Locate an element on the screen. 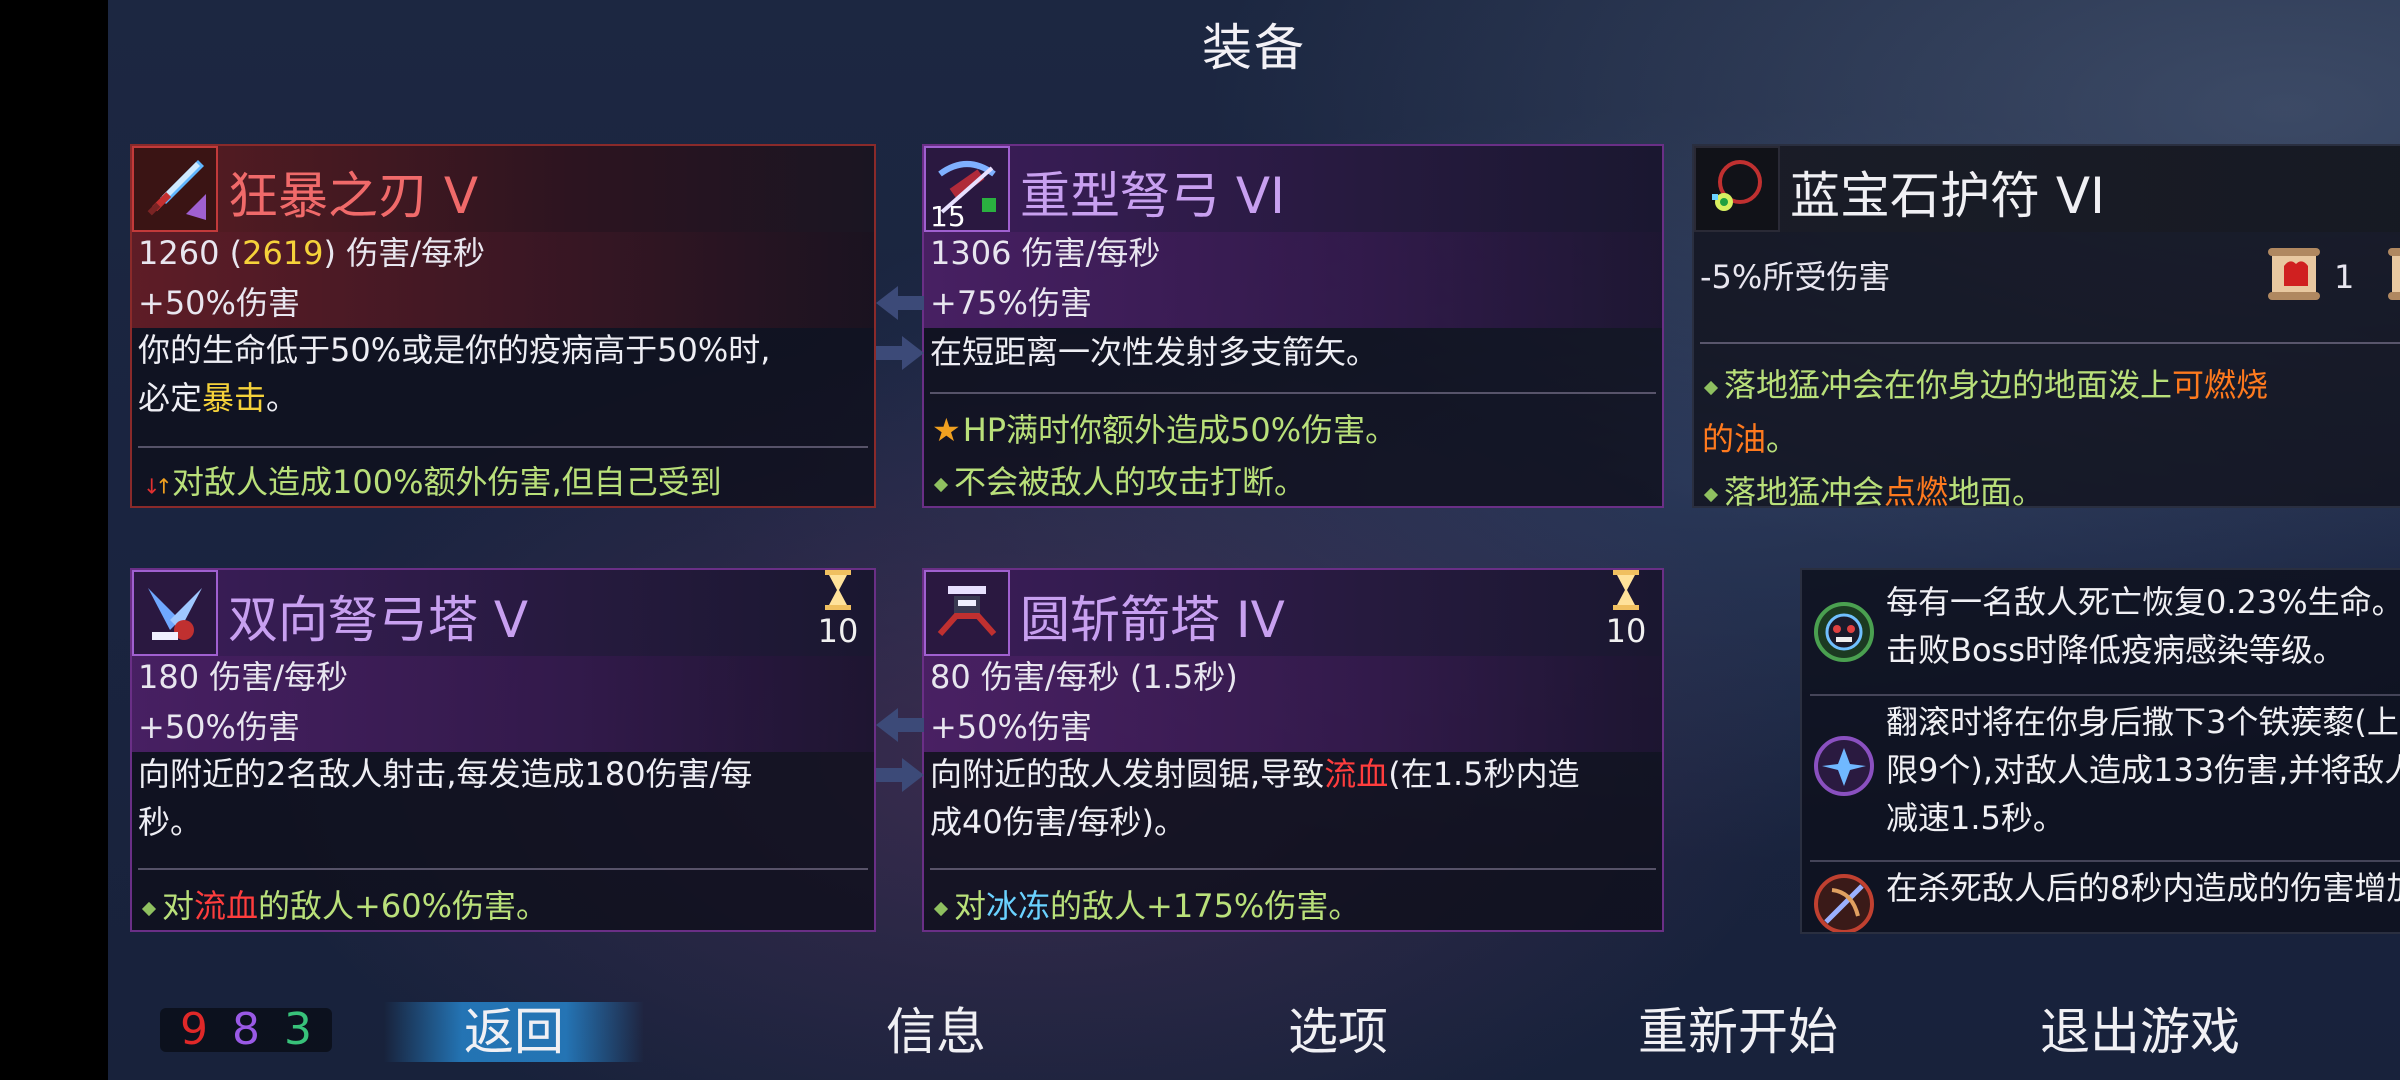 The image size is (2400, 1080). item-description: 你的生命低于50%或是你的疫病高于50%时, 必定暴击。 is located at coordinates (454, 374).